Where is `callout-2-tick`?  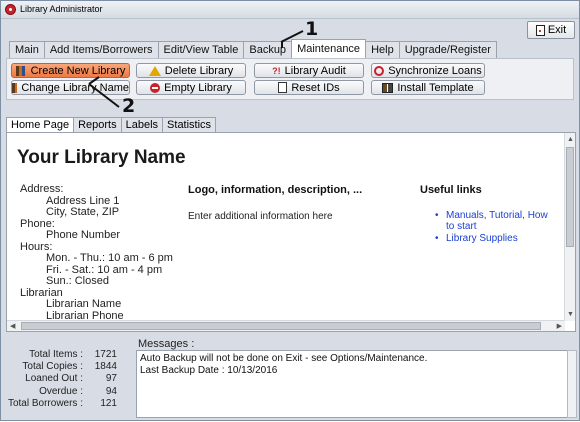
callout-2-tick is located at coordinates (94, 80).